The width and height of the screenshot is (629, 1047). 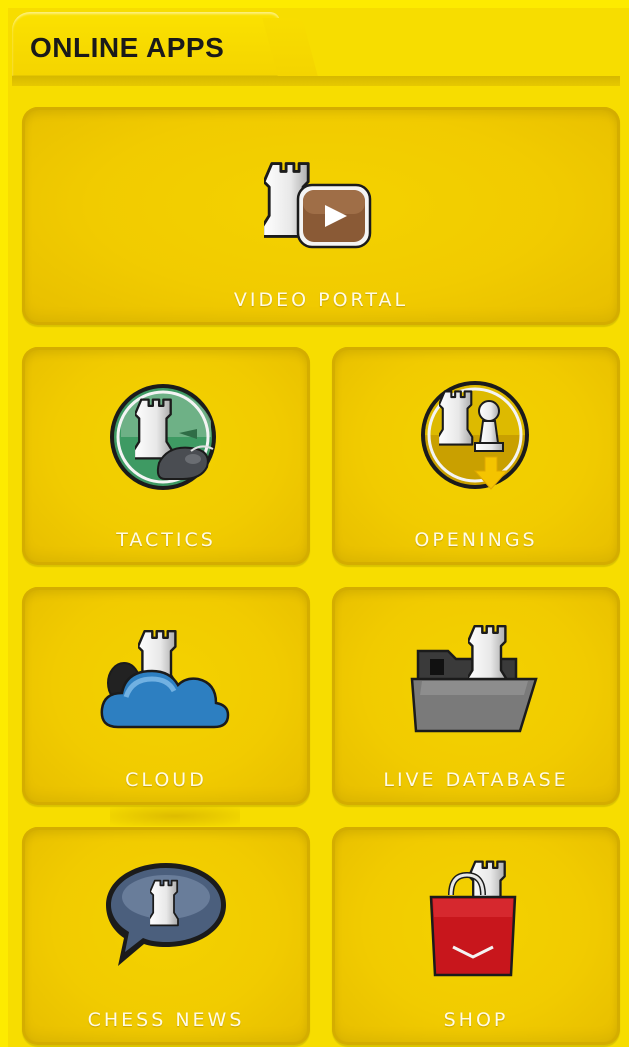 What do you see at coordinates (476, 1020) in the screenshot?
I see `shop-label: SHOP` at bounding box center [476, 1020].